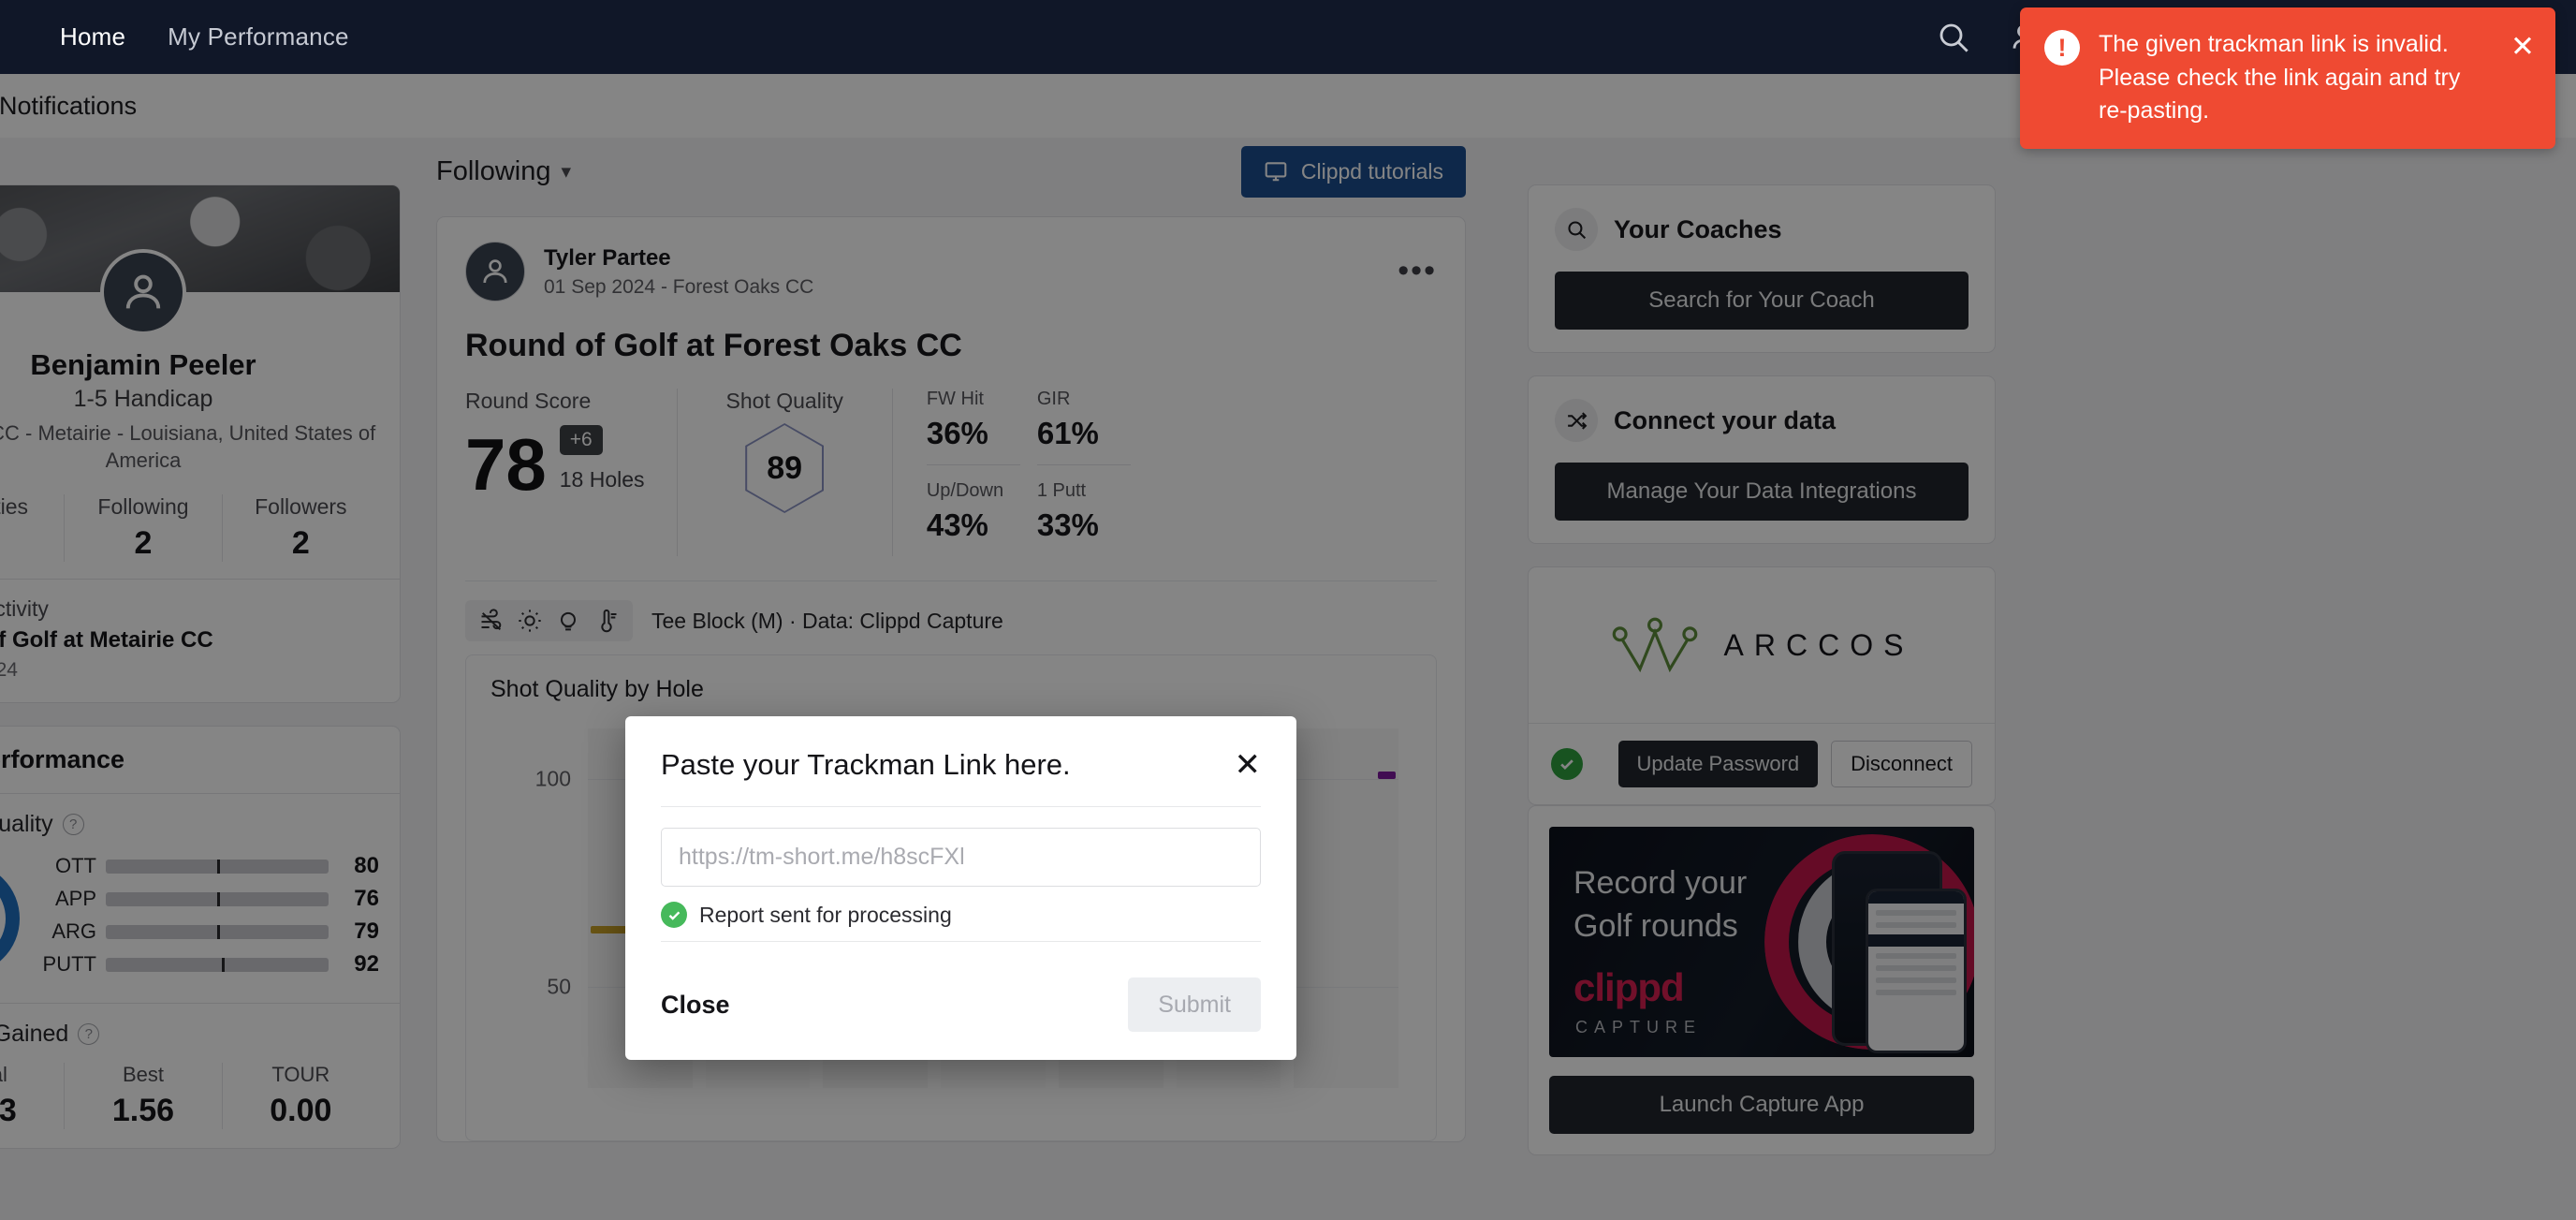 The height and width of the screenshot is (1220, 2576). What do you see at coordinates (695, 1005) in the screenshot?
I see `close-button: Close` at bounding box center [695, 1005].